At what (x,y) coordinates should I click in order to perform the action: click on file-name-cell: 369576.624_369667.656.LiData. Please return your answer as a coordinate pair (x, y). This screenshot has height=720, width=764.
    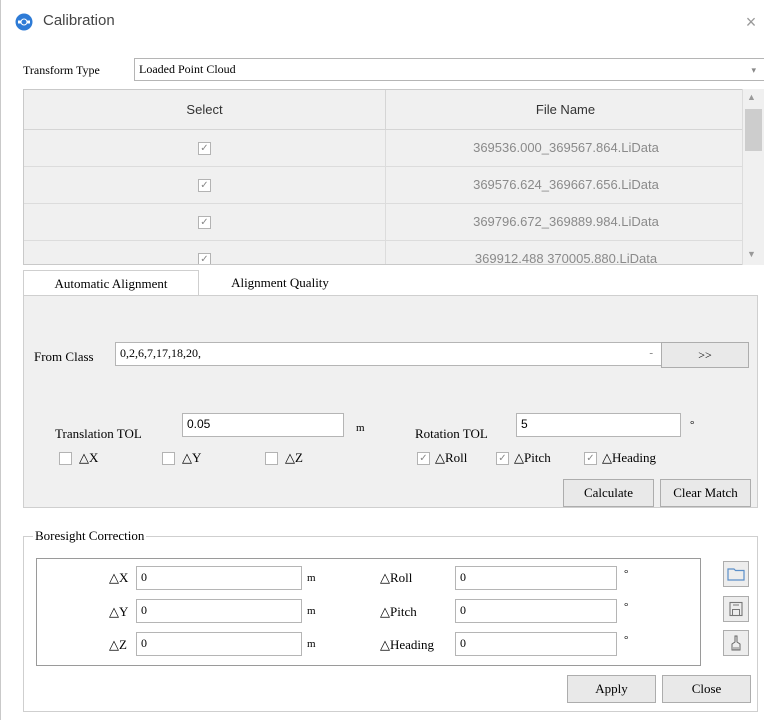
    Looking at the image, I should click on (566, 184).